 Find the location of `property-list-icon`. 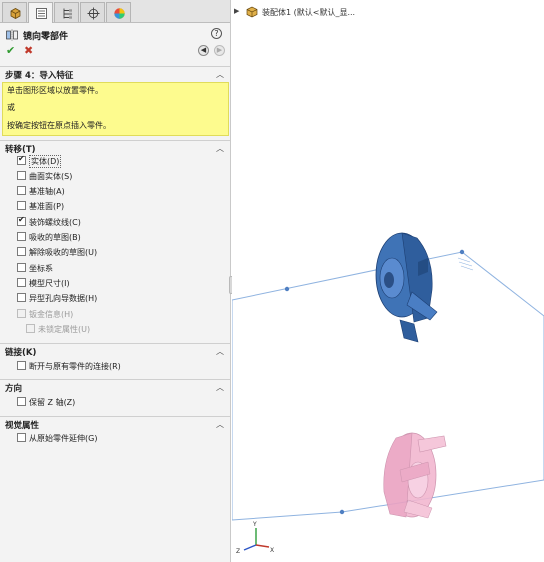

property-list-icon is located at coordinates (41, 13).